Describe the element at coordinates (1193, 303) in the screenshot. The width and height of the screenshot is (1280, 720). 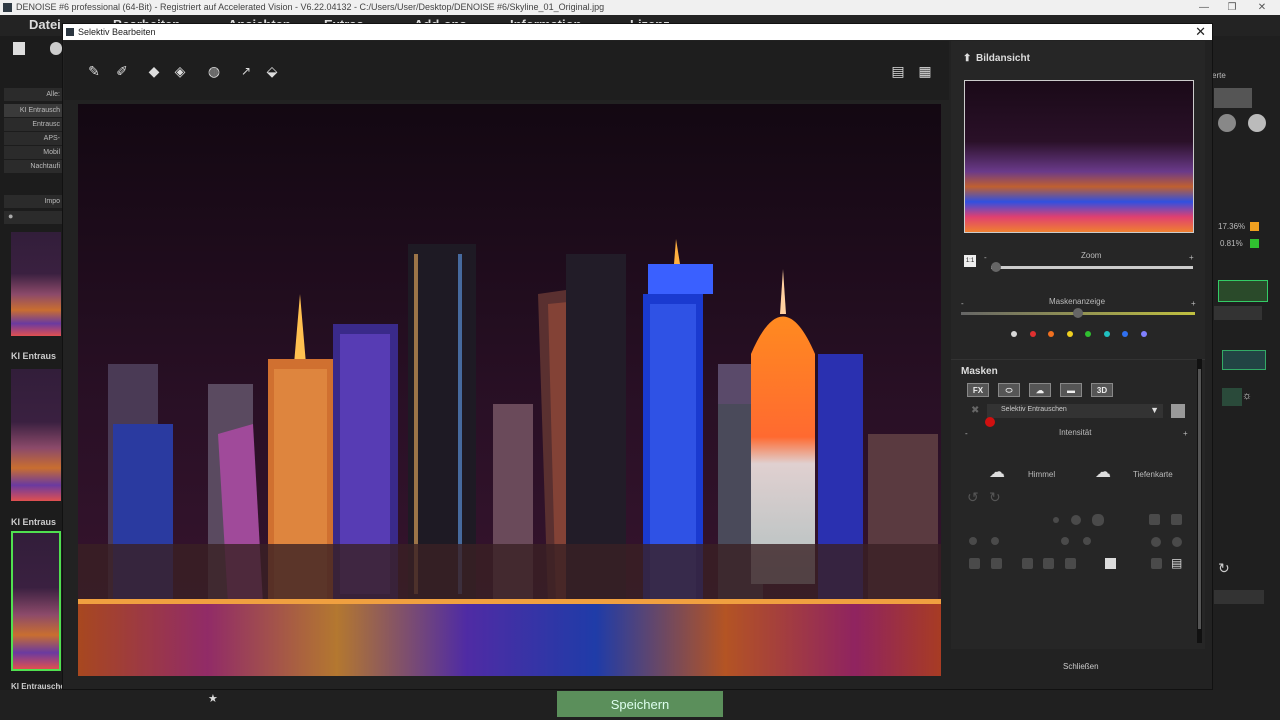
I see `maskenanzeige-plus: +` at that location.